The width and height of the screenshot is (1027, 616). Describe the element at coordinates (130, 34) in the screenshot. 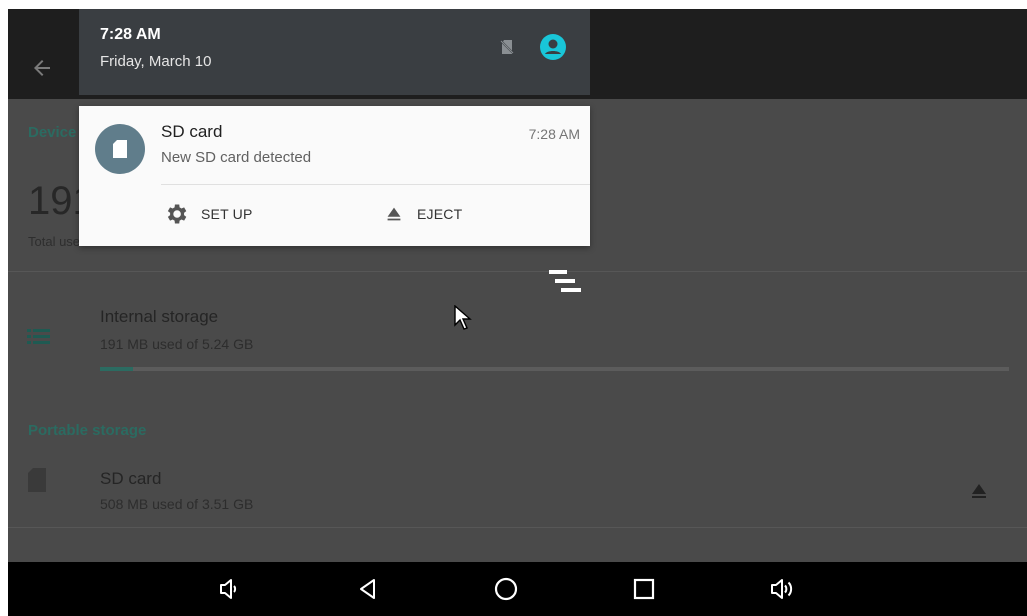

I see `shade-clock: 7:28 AM` at that location.